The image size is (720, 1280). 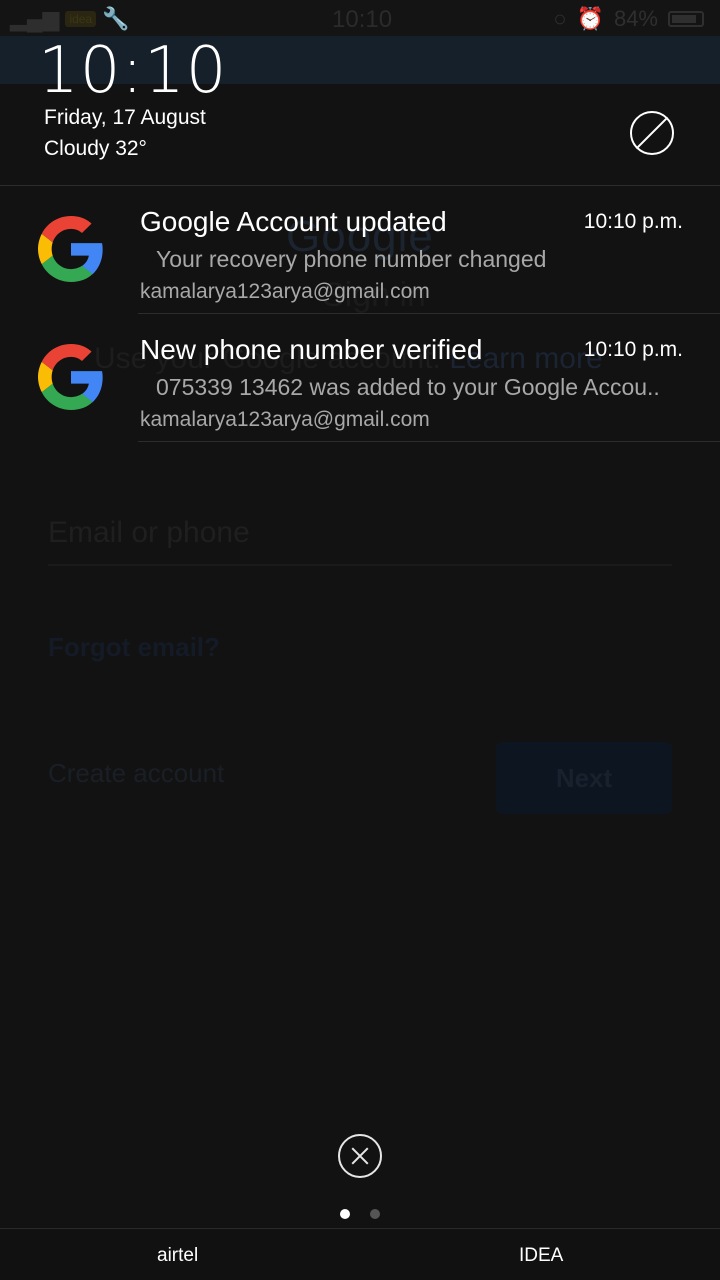 I want to click on wrench-icon: 🔧, so click(x=116, y=18).